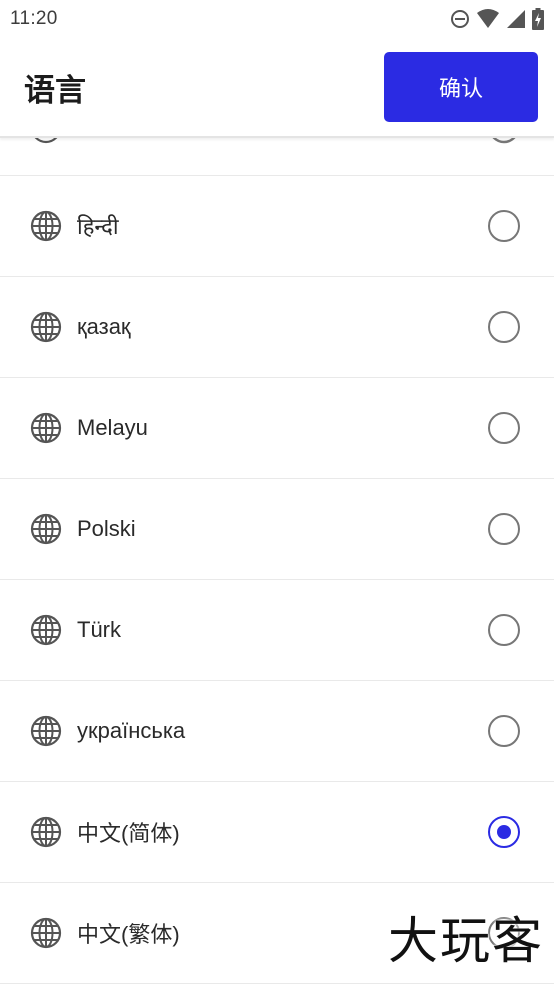 This screenshot has height=985, width=554. I want to click on page-title: 语言, so click(55, 90).